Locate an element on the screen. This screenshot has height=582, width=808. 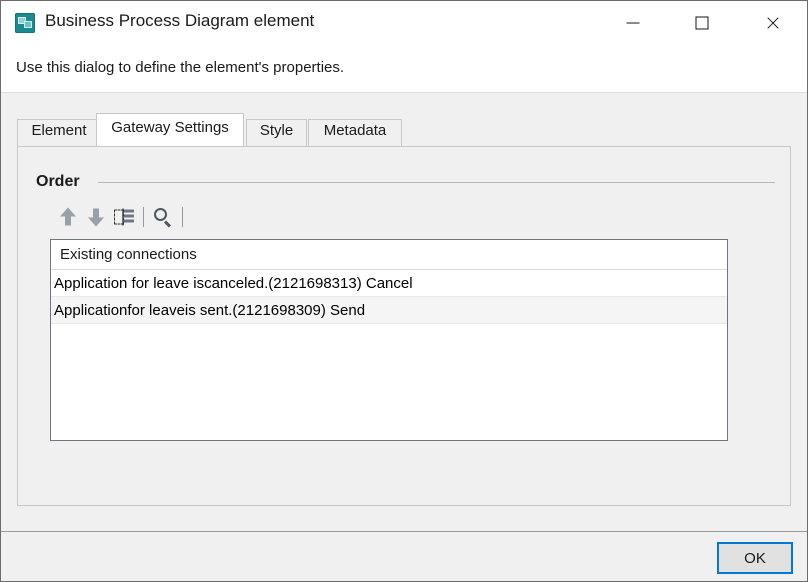
tab-element: Element is located at coordinates (59, 132).